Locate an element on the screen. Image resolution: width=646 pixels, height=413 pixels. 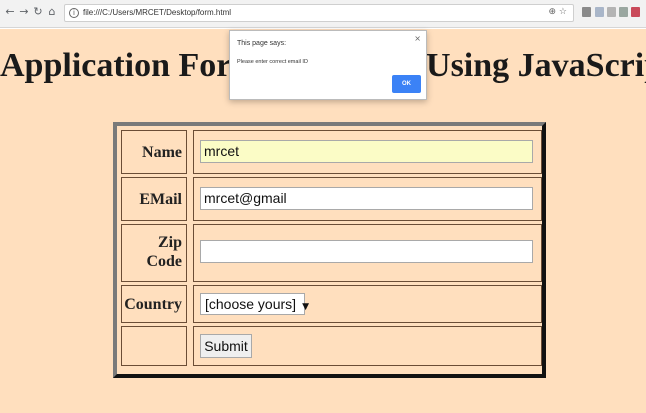
zoom-bookmark-icons: ⊕ ☆ is located at coordinates (558, 12).